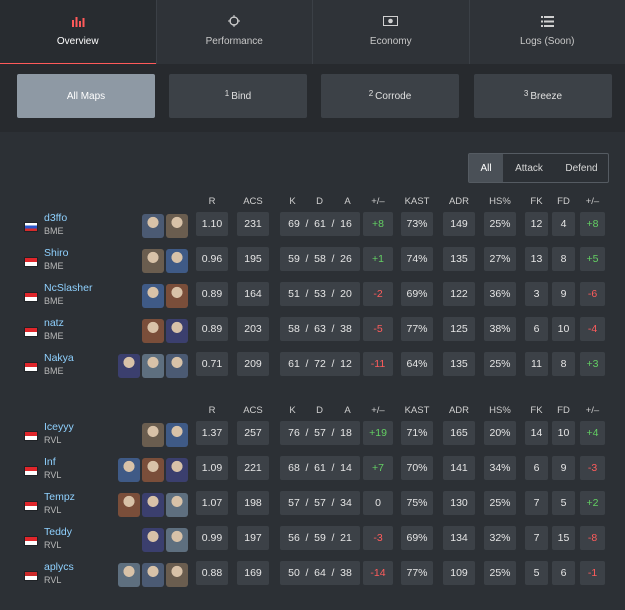  What do you see at coordinates (378, 329) in the screenshot?
I see `kill-diff-cell: -5` at bounding box center [378, 329].